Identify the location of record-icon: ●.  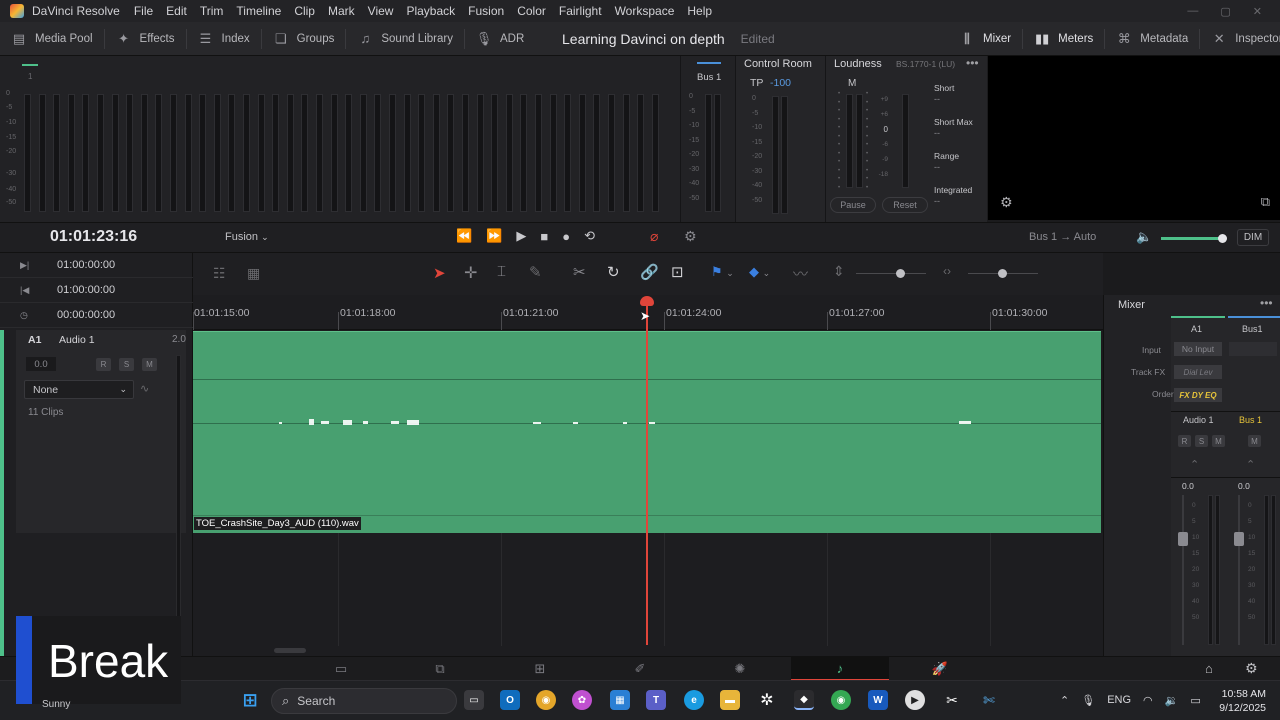
(566, 236).